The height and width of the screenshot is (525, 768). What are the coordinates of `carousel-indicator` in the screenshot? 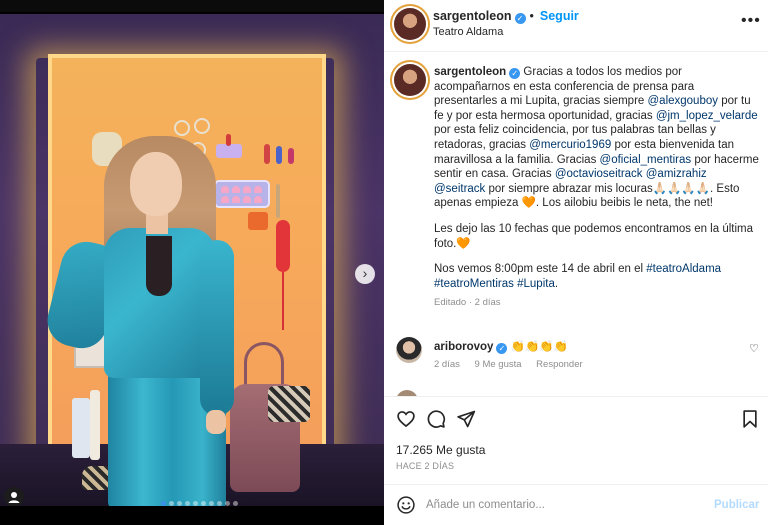 It's located at (199, 503).